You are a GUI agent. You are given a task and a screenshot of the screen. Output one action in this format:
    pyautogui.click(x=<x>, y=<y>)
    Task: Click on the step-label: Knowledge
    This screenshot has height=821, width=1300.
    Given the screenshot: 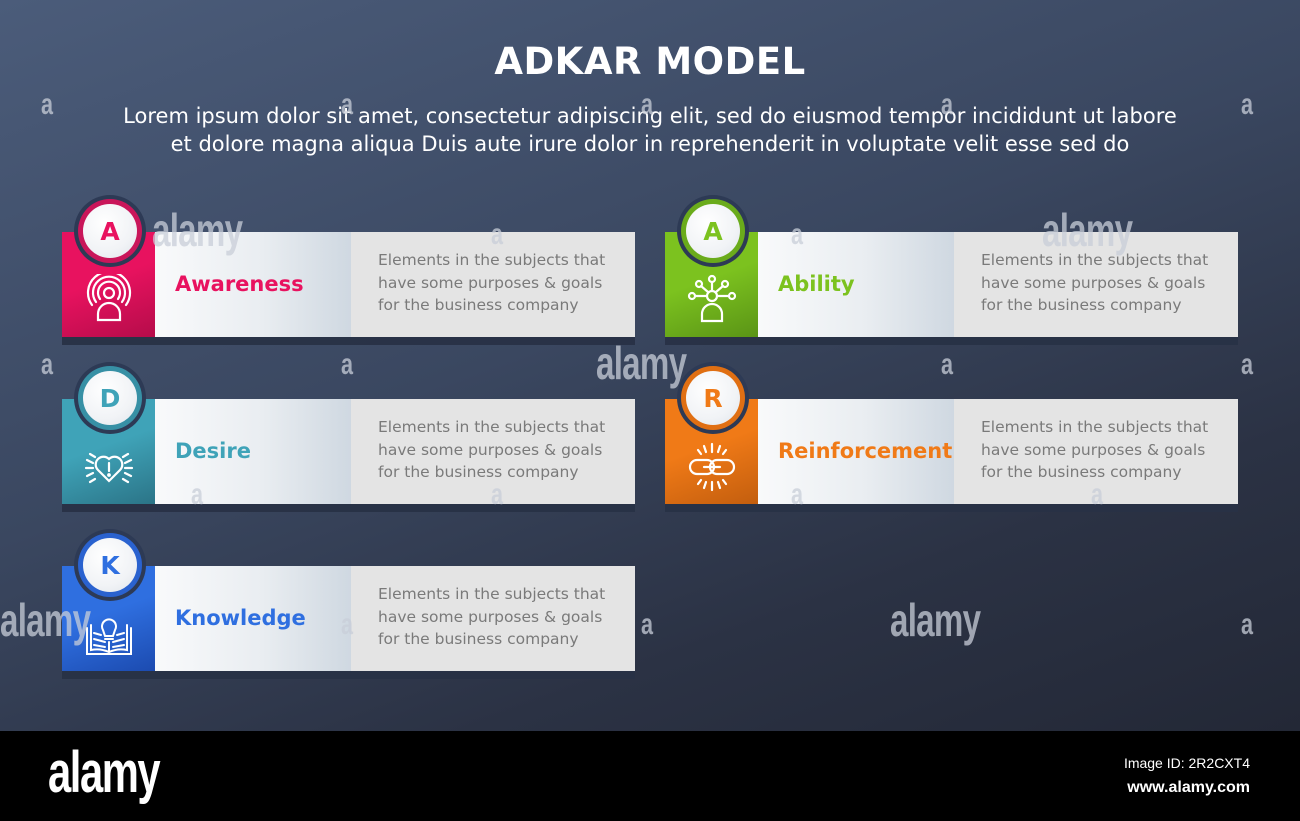 What is the action you would take?
    pyautogui.click(x=240, y=618)
    